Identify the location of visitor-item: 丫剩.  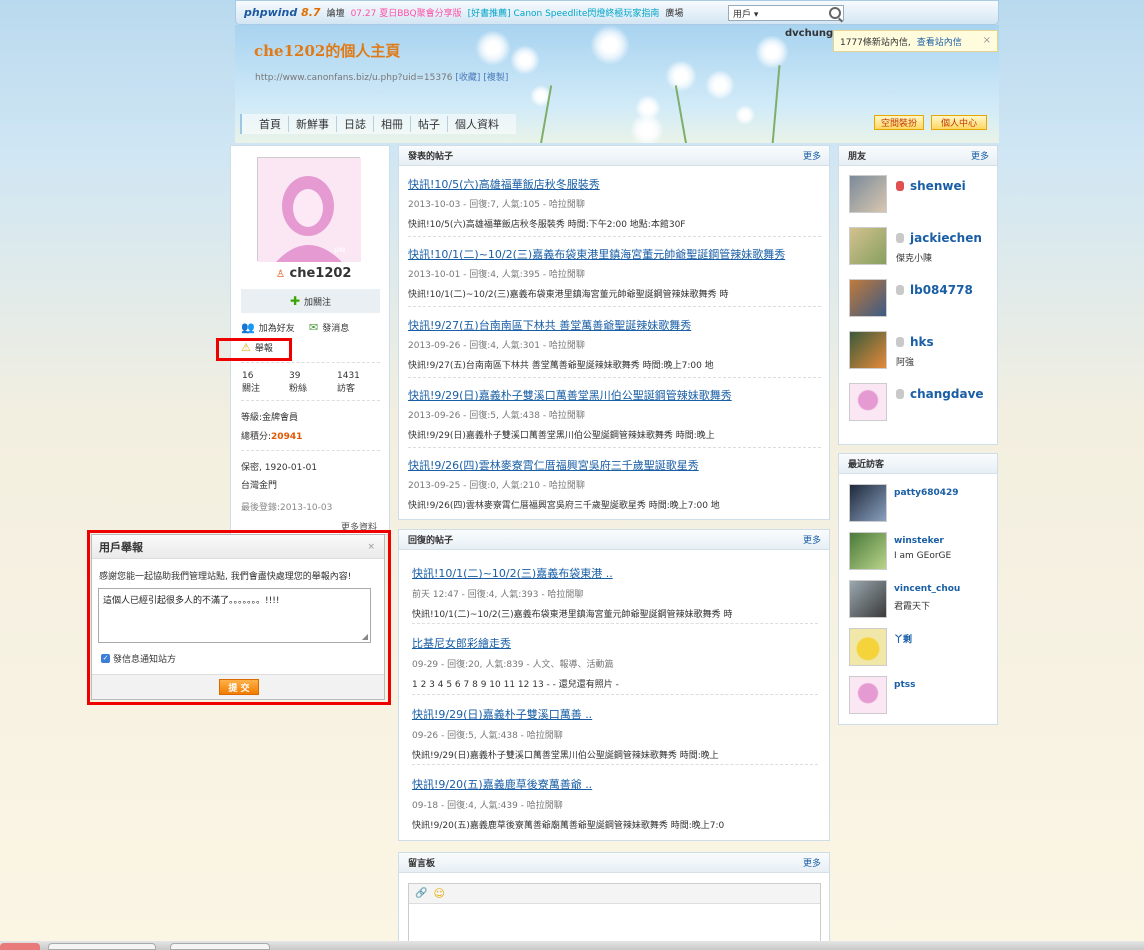
(919, 648).